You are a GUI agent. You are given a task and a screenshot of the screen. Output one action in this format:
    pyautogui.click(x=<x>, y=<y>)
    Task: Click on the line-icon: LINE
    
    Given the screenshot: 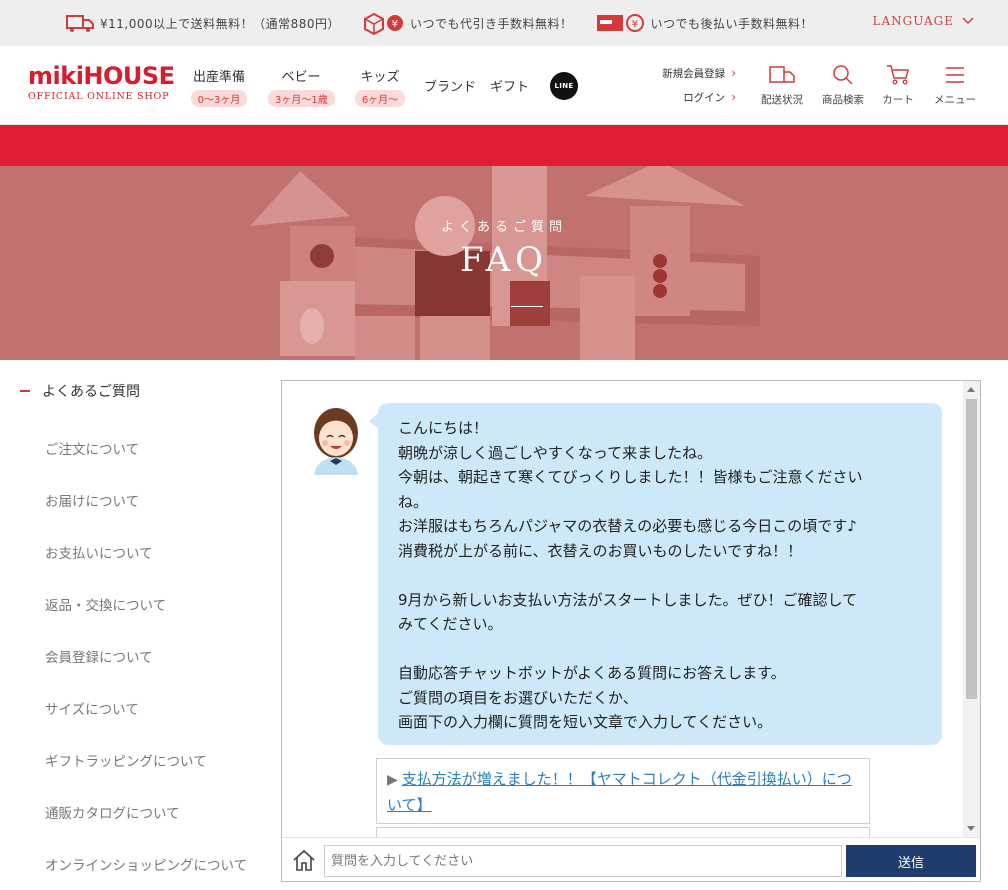 What is the action you would take?
    pyautogui.click(x=564, y=86)
    